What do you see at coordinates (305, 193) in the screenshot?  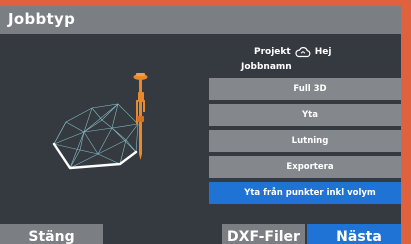 I see `option-yta-fran-punkter: Yta från punkter inkl volym` at bounding box center [305, 193].